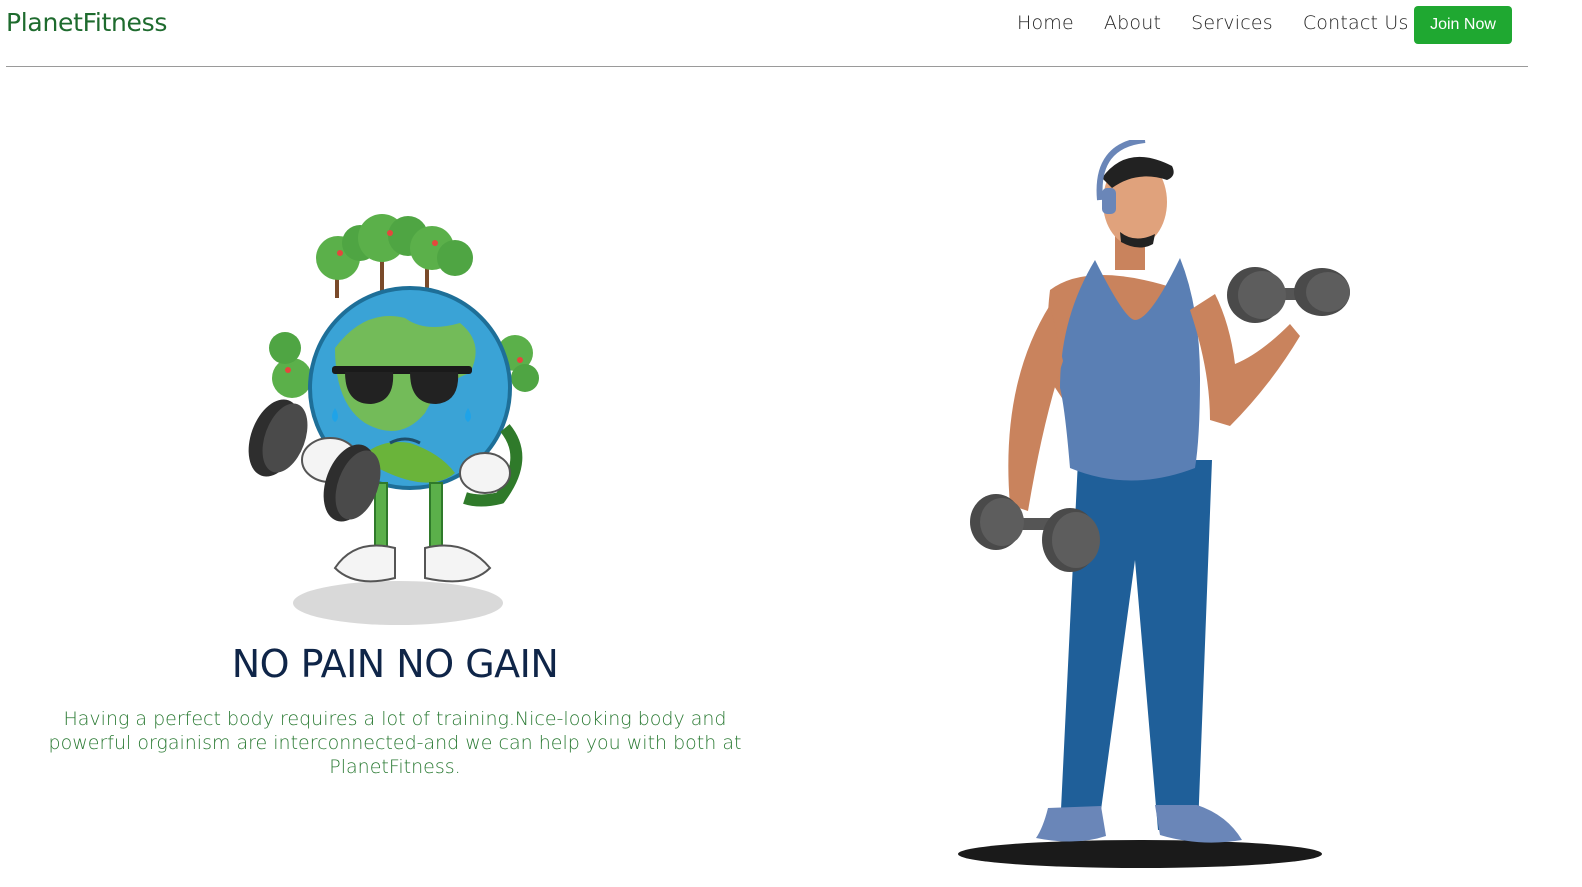 Image resolution: width=1582 pixels, height=887 pixels. I want to click on nav-link-contact: Contact Us, so click(1356, 23).